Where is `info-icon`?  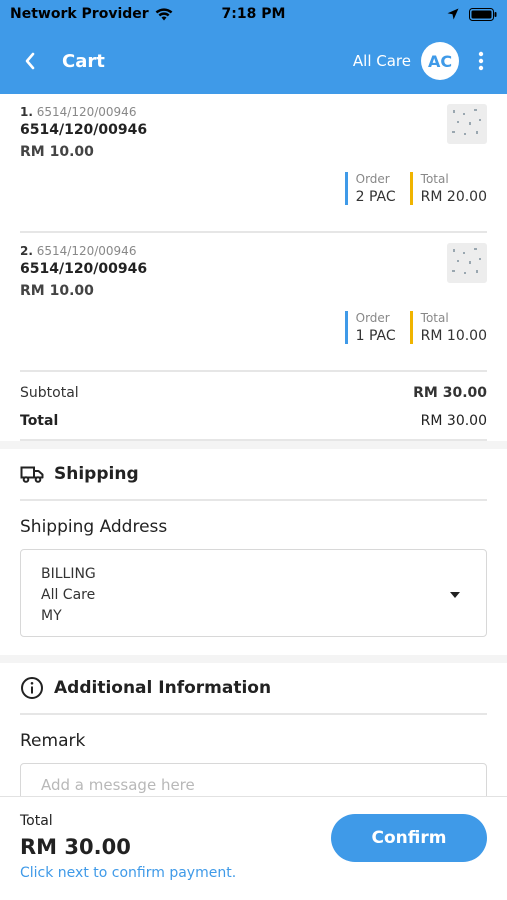 info-icon is located at coordinates (32, 688).